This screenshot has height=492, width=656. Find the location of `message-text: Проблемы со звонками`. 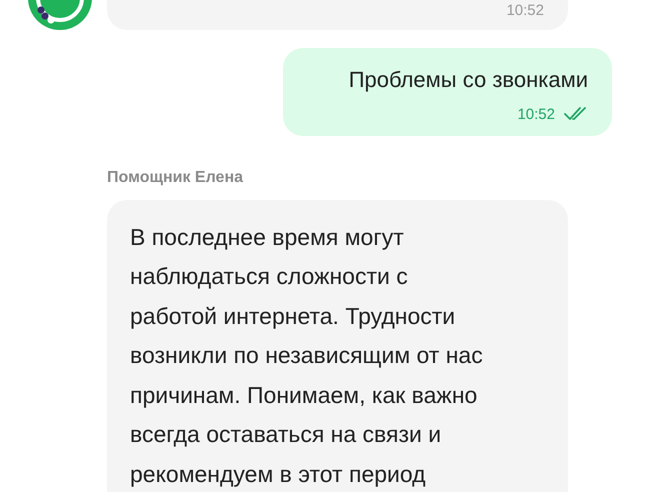

message-text: Проблемы со звонками is located at coordinates (468, 80).